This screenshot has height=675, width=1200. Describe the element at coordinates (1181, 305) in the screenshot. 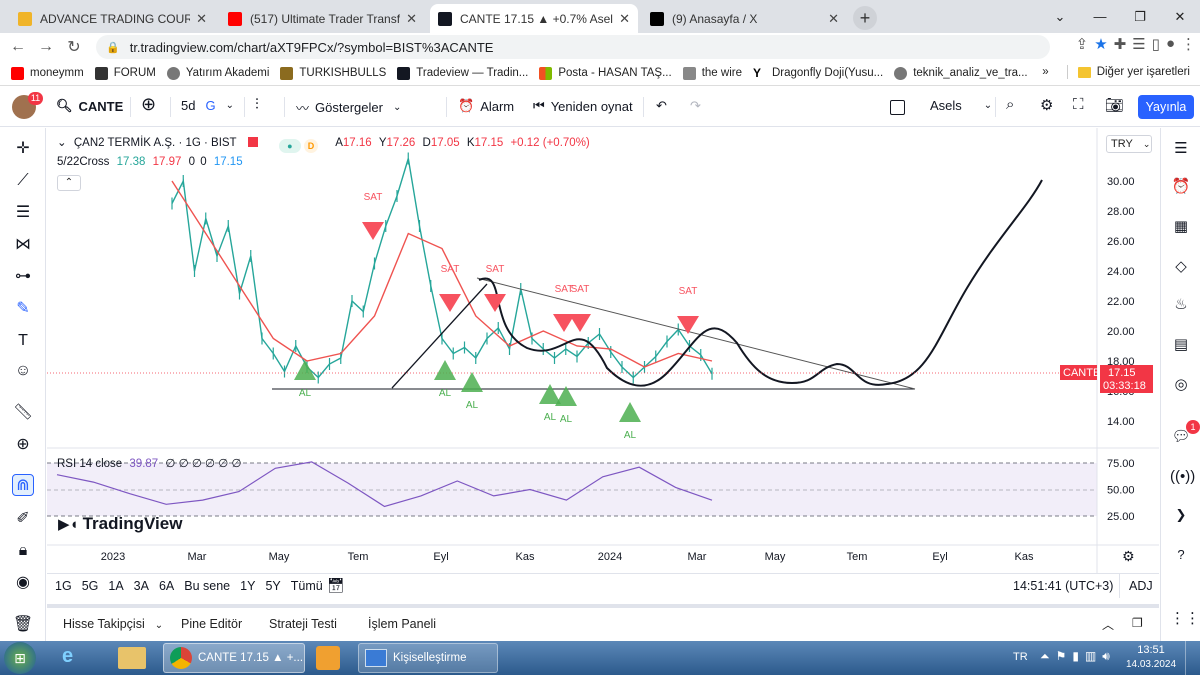

I see `hotlist-fire-icon: ♨` at that location.